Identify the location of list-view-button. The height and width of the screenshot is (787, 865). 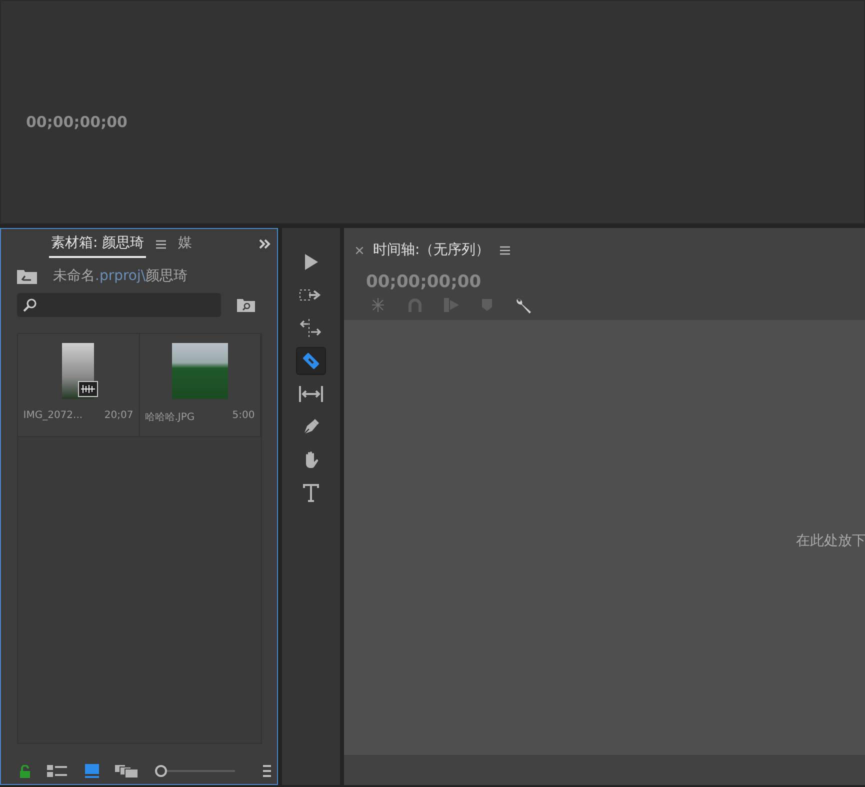
(58, 771).